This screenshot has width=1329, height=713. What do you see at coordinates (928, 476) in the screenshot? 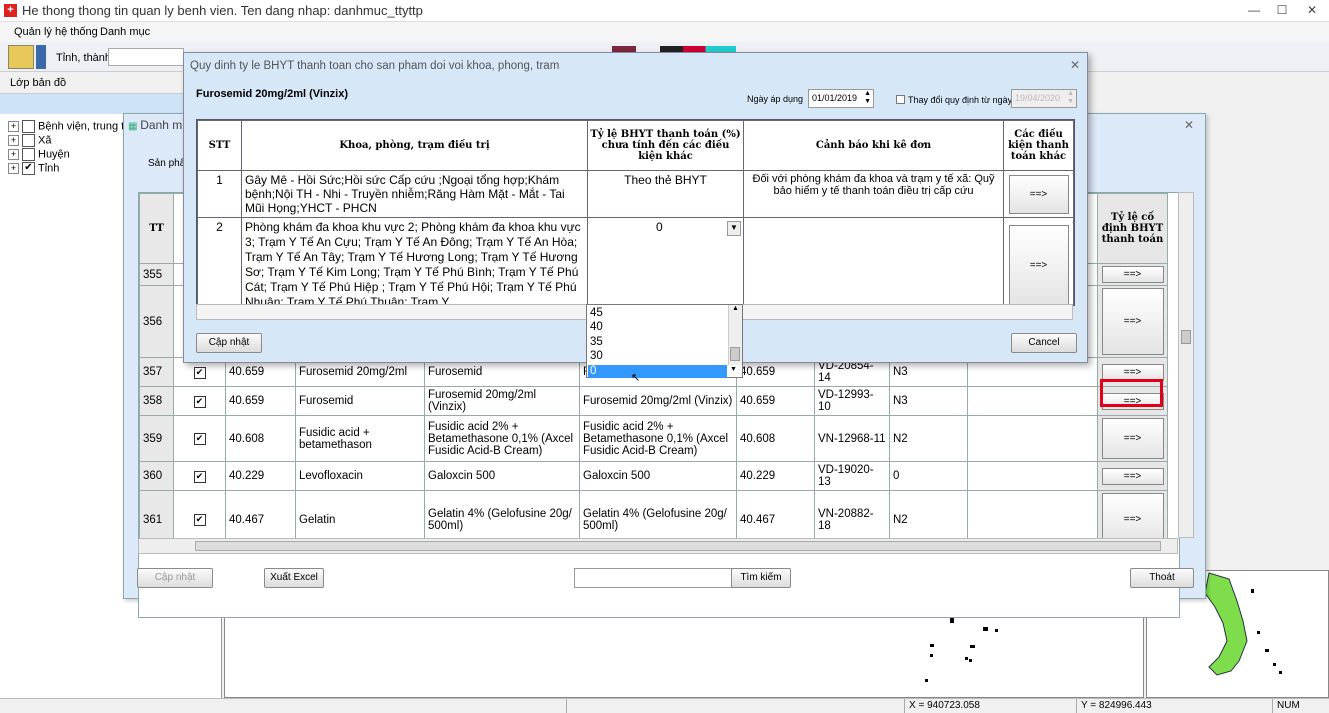
I see `cell-grp: 0` at bounding box center [928, 476].